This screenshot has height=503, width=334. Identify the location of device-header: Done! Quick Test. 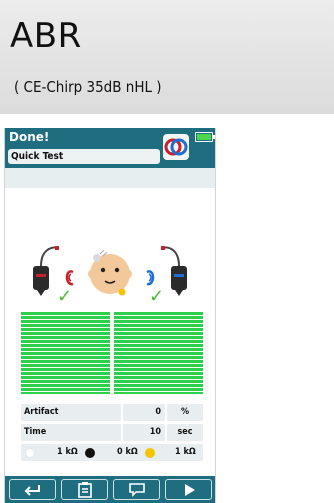
(110, 148).